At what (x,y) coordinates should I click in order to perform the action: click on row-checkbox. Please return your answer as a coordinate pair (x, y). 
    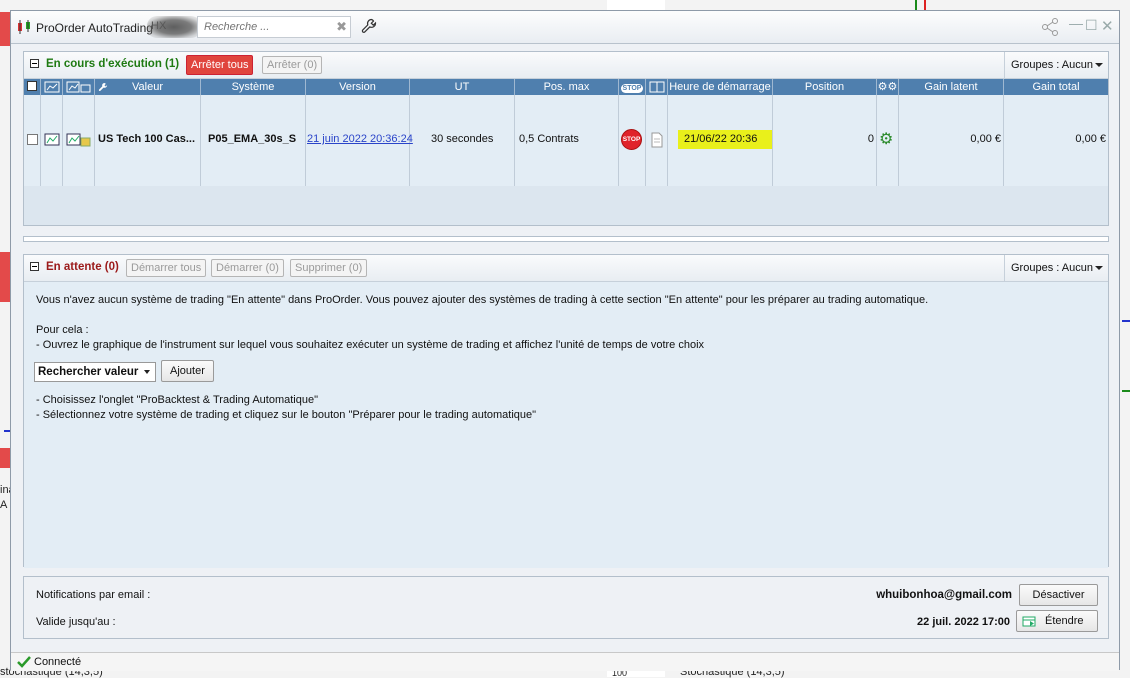
    Looking at the image, I should click on (32, 139).